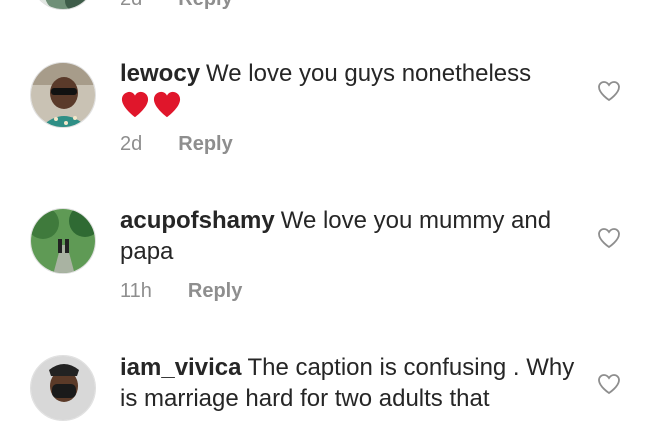  I want to click on comment-meta: 11h Reply, so click(181, 291).